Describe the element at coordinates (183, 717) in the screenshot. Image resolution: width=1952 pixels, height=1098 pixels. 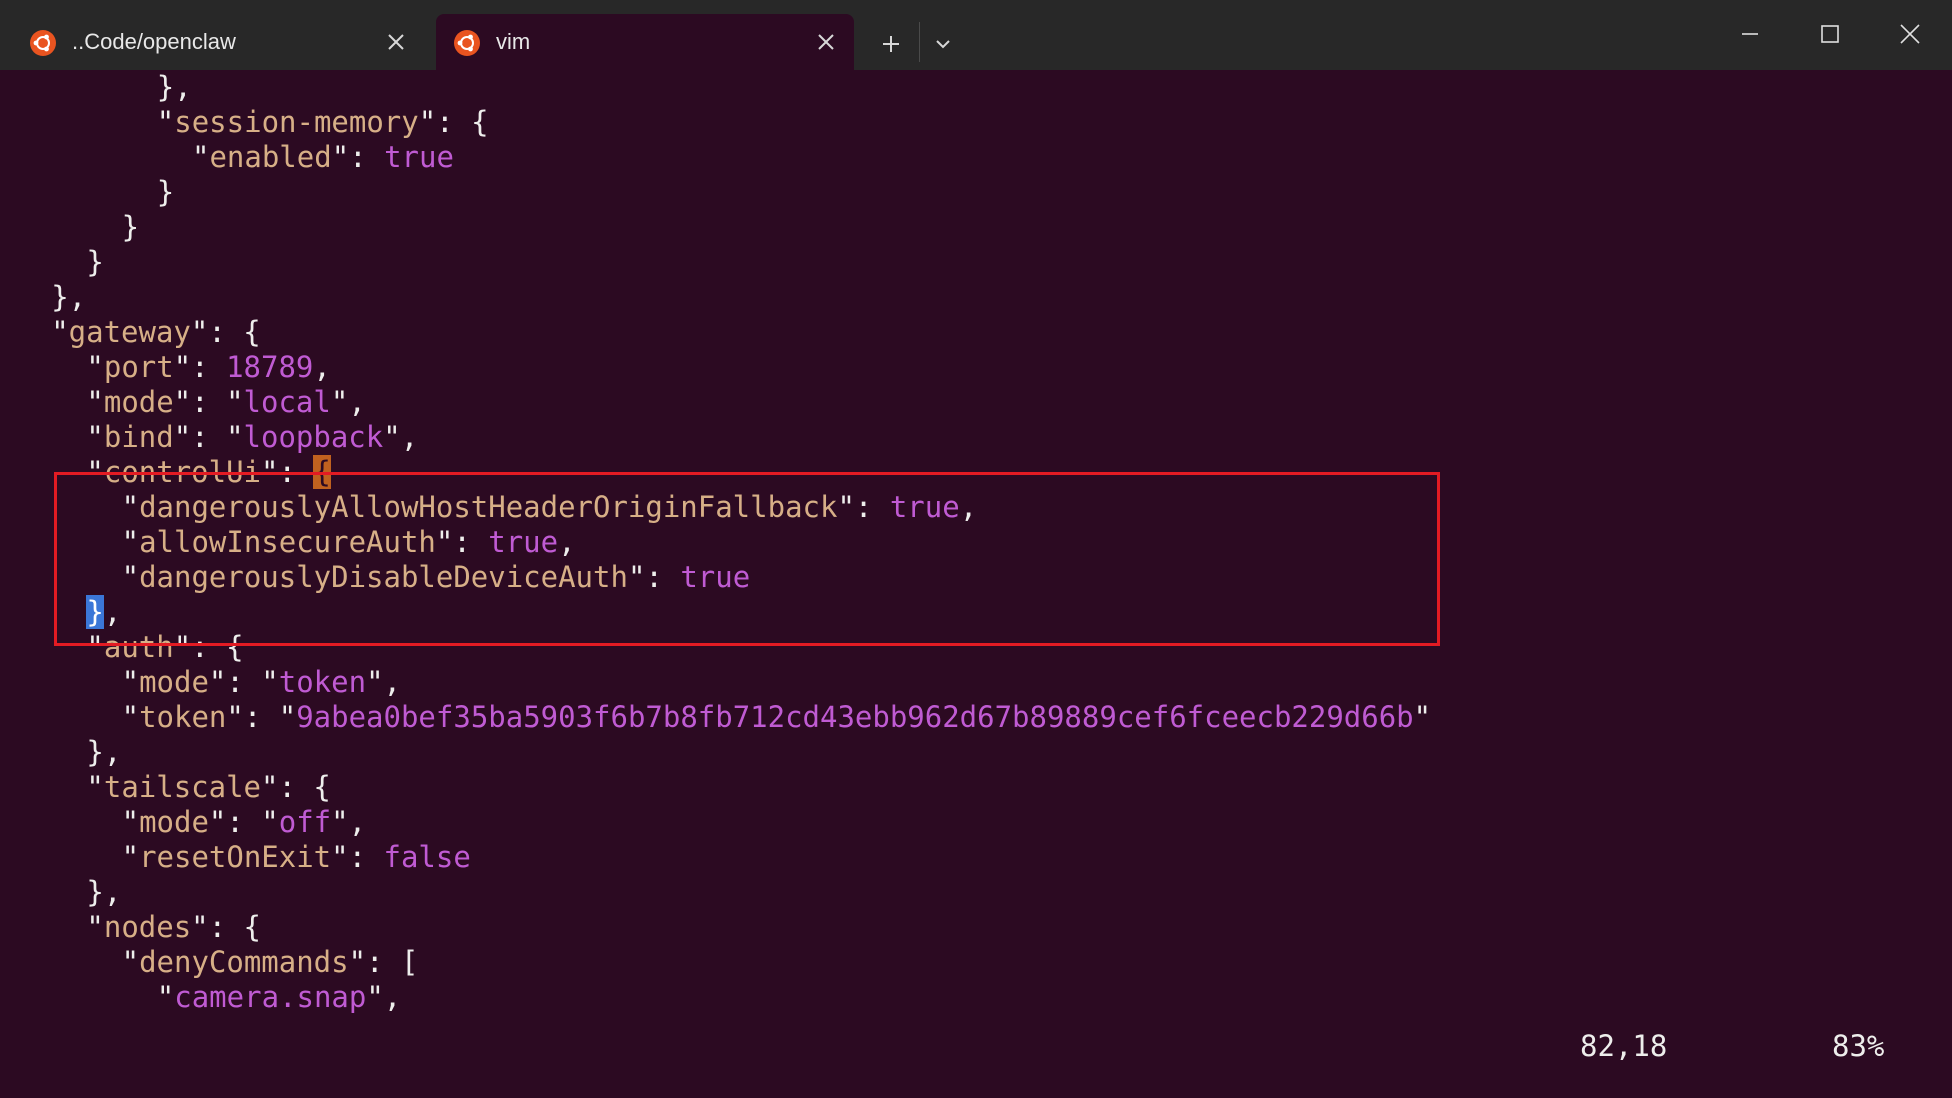
I see `json-key: token` at that location.